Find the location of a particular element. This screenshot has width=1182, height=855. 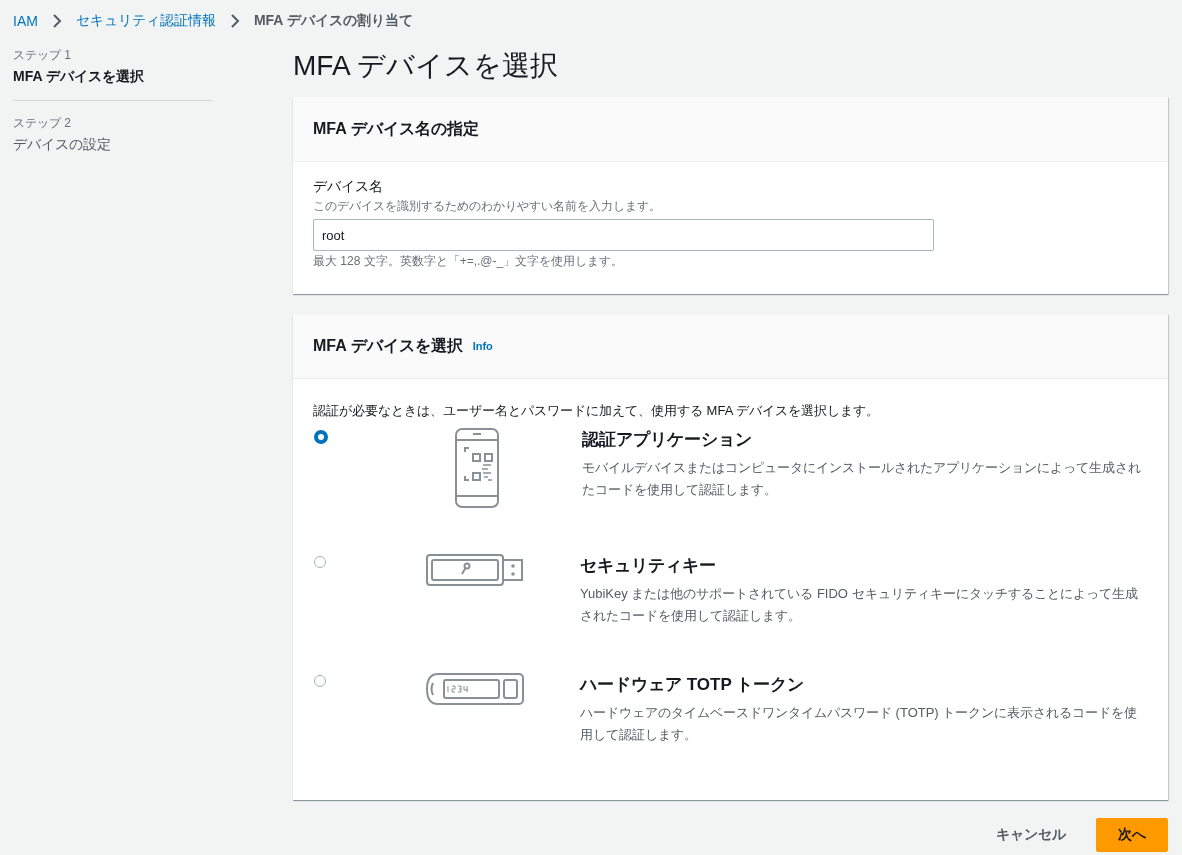

hardware-token-icon is located at coordinates (475, 689).